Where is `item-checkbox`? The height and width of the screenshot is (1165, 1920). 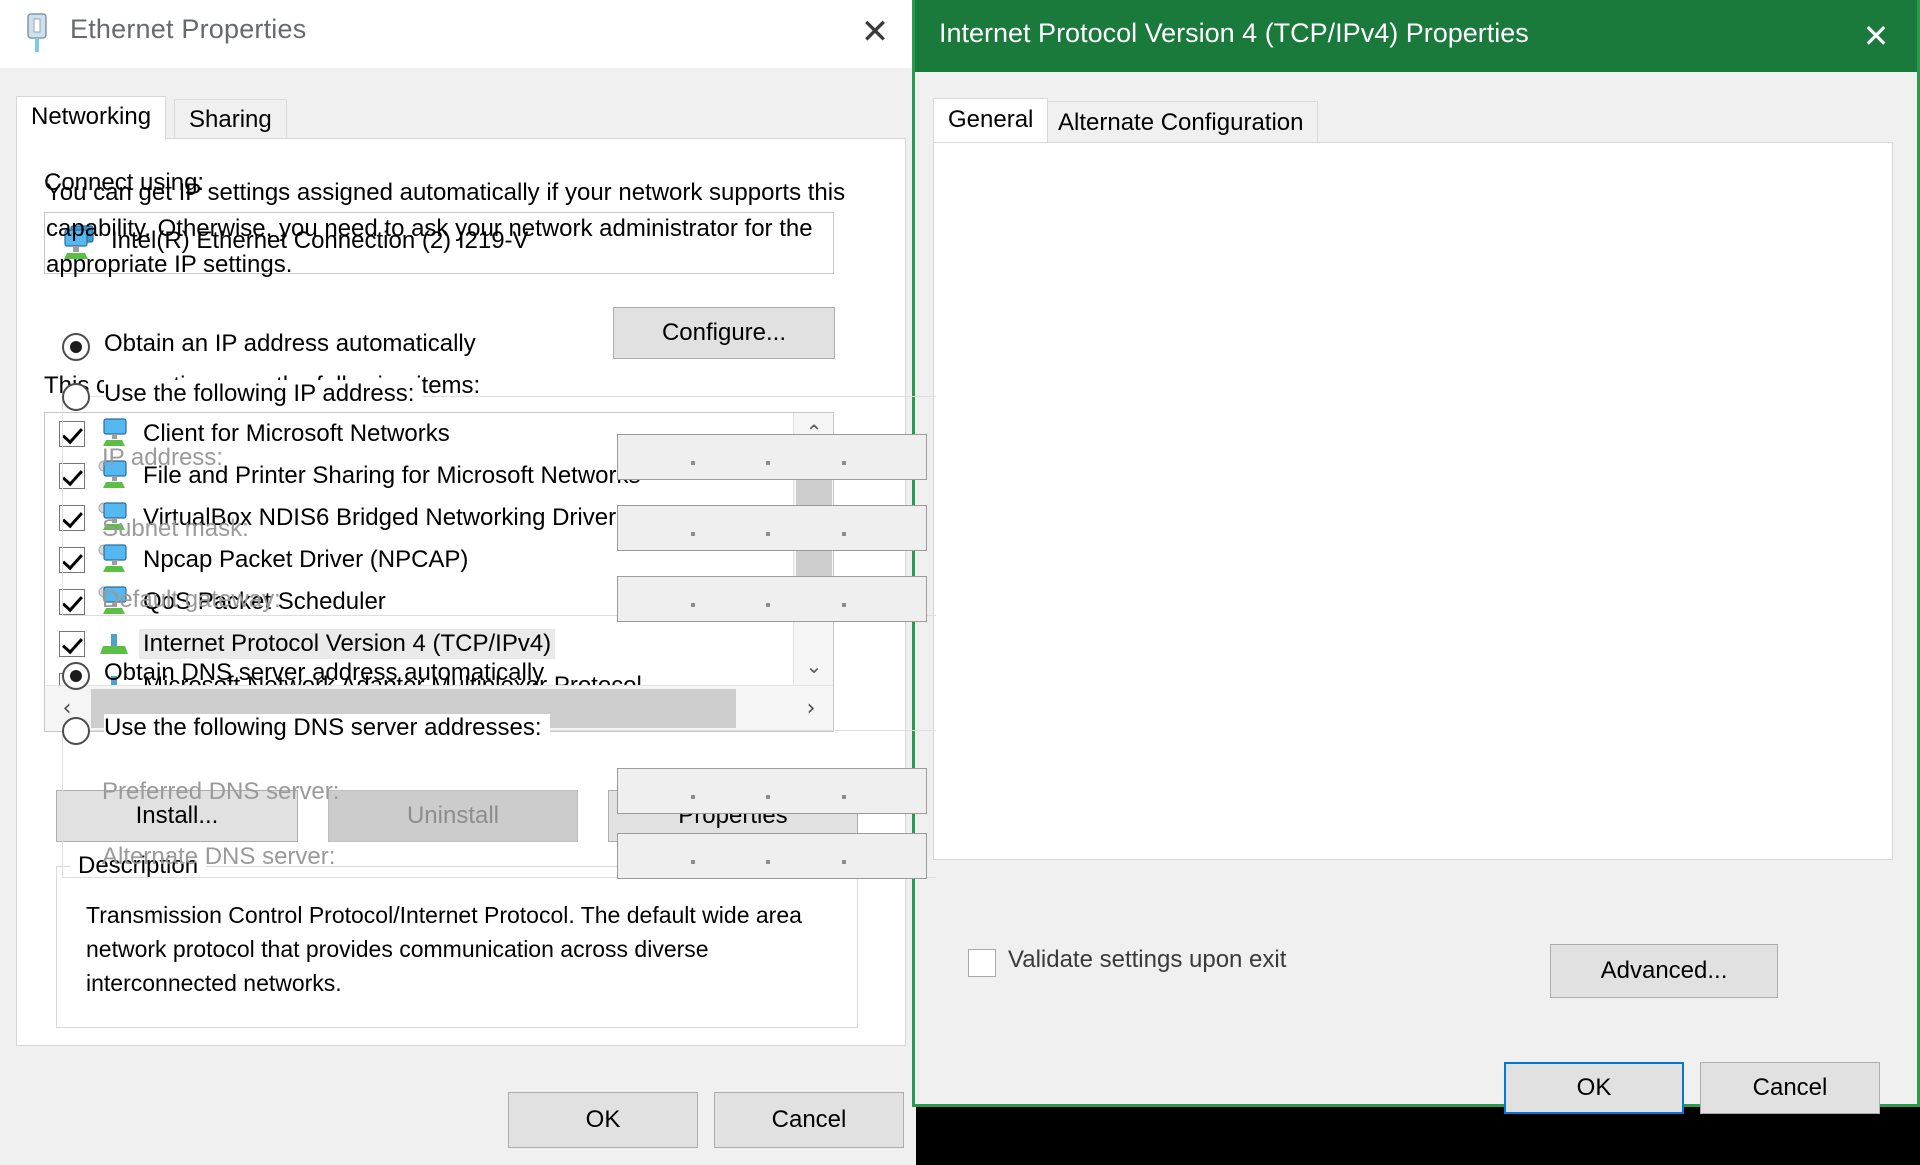
item-checkbox is located at coordinates (72, 644).